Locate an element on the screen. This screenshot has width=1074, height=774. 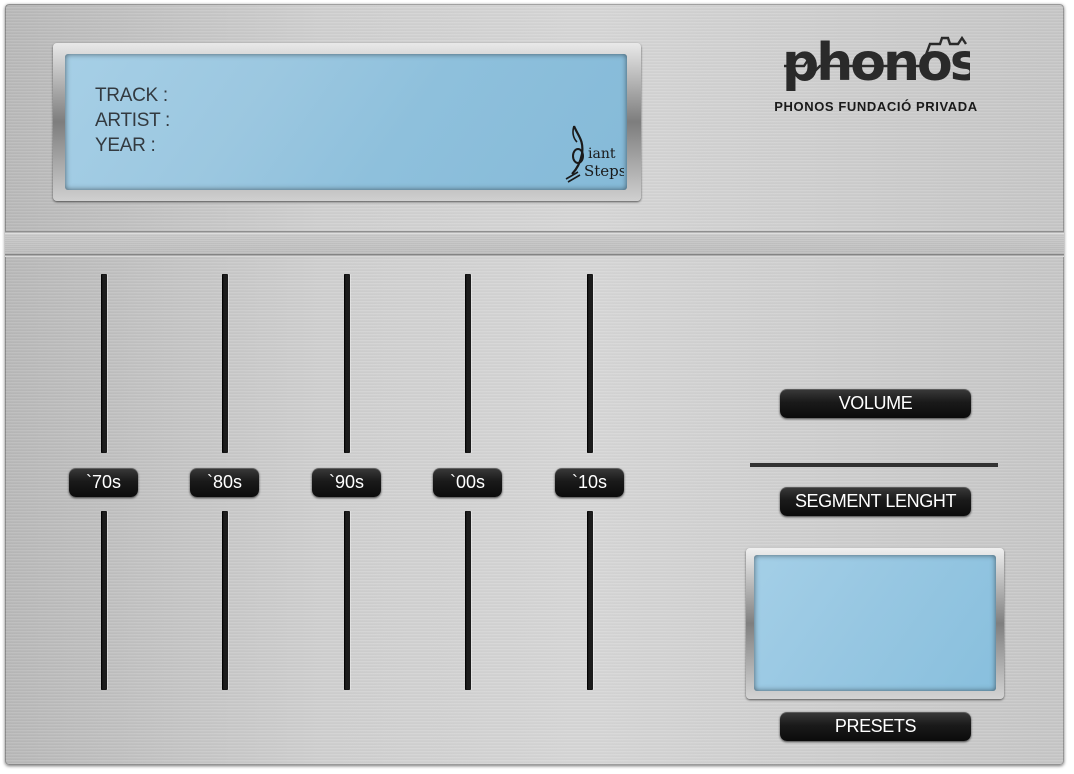
giant-steps-text-2: Steps is located at coordinates (604, 171).